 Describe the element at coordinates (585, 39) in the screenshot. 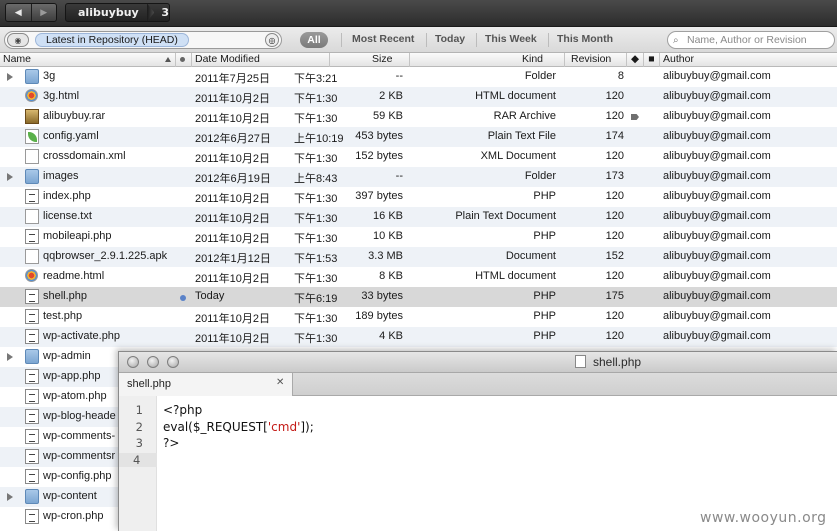

I see `filter-this-month: This Month` at that location.